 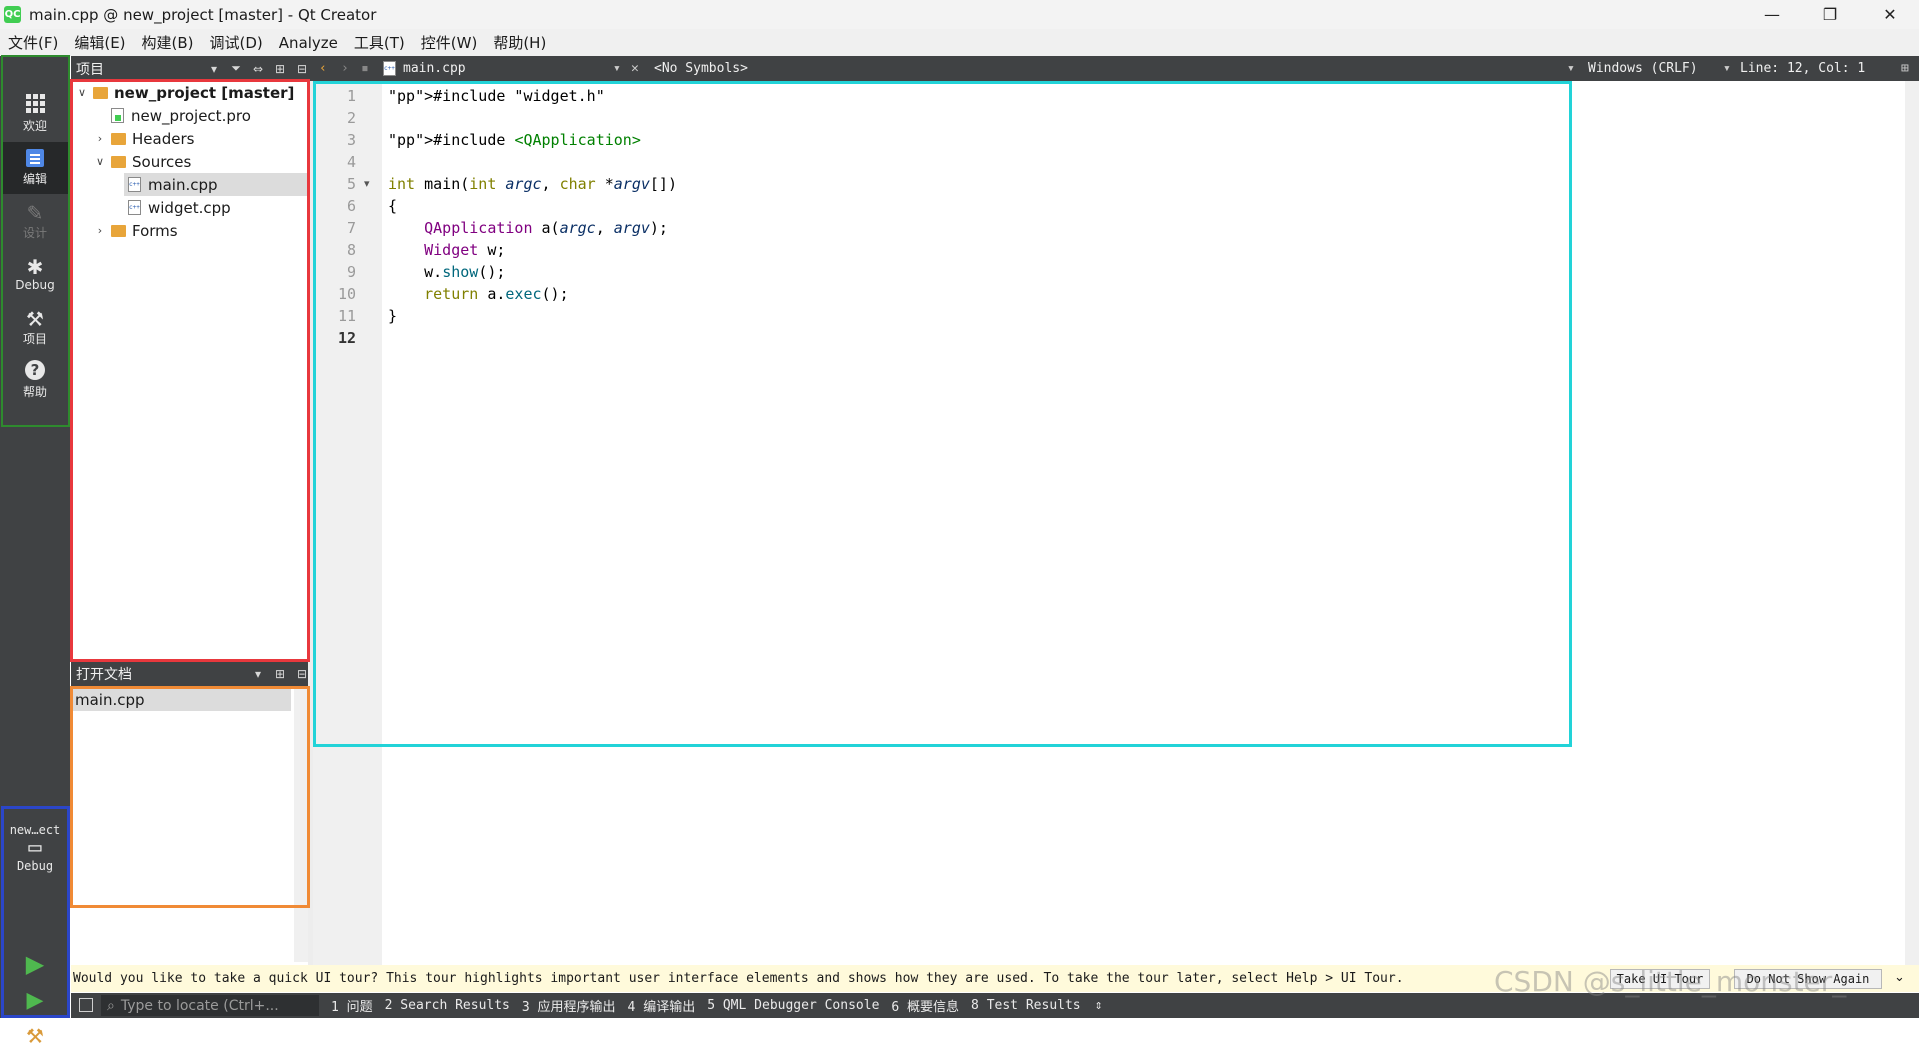 I want to click on menu-build: 构建(B), so click(x=168, y=42).